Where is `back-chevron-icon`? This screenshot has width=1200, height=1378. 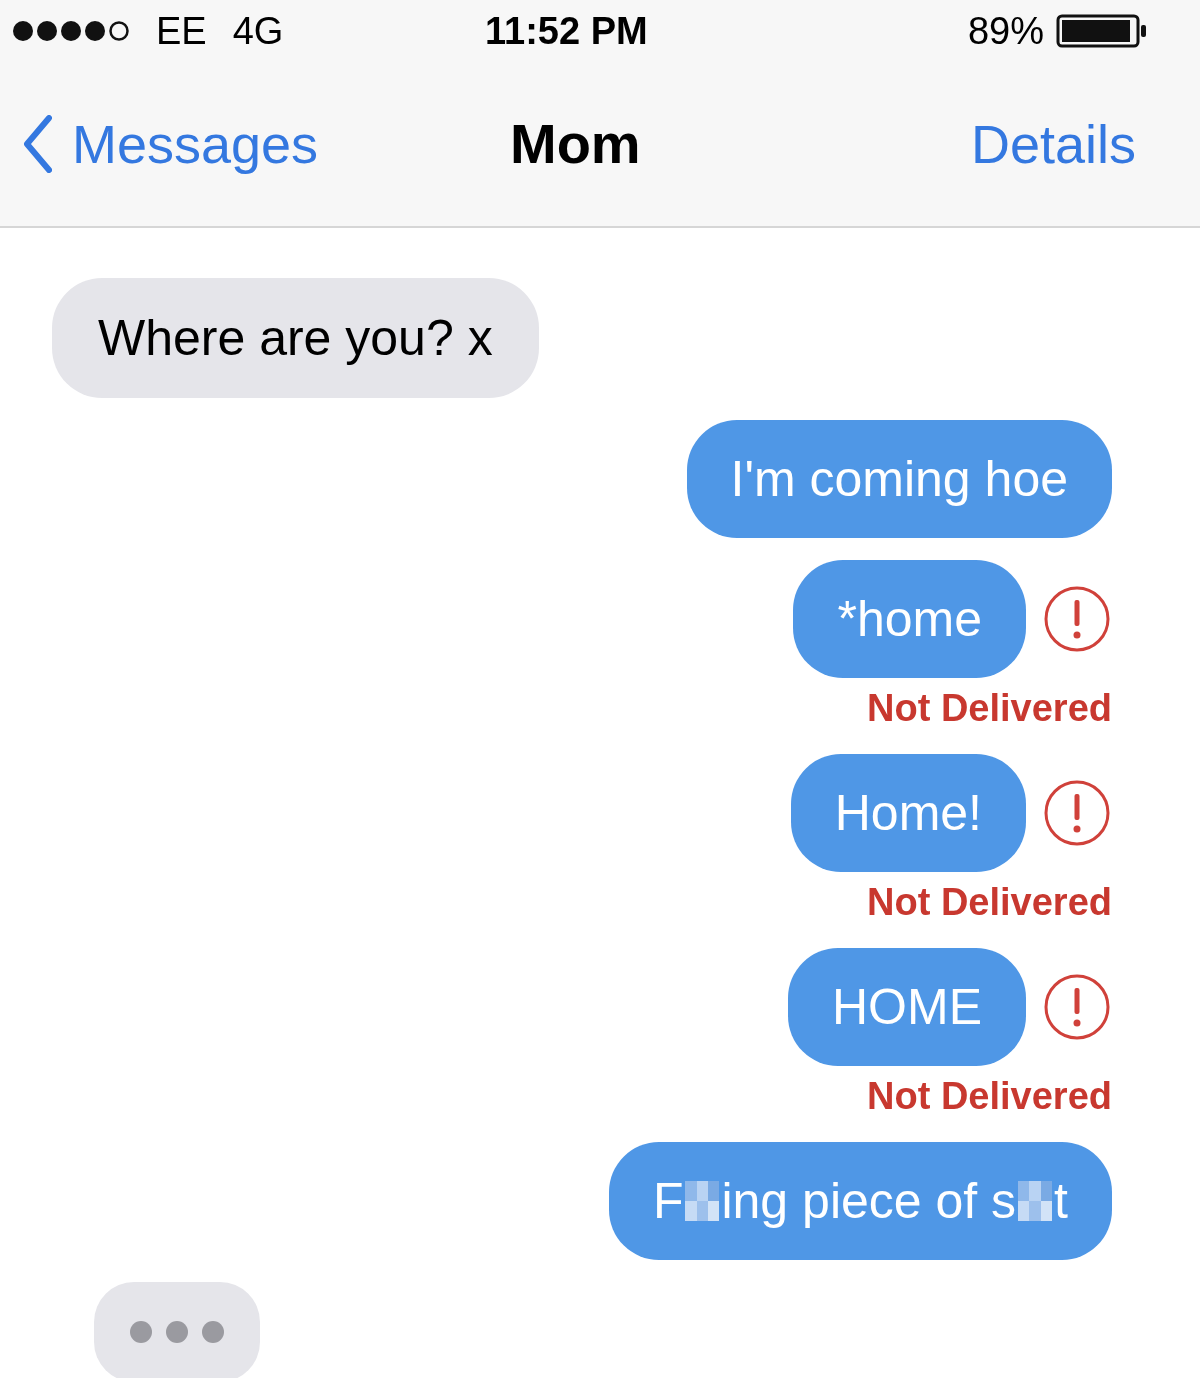 back-chevron-icon is located at coordinates (37, 144).